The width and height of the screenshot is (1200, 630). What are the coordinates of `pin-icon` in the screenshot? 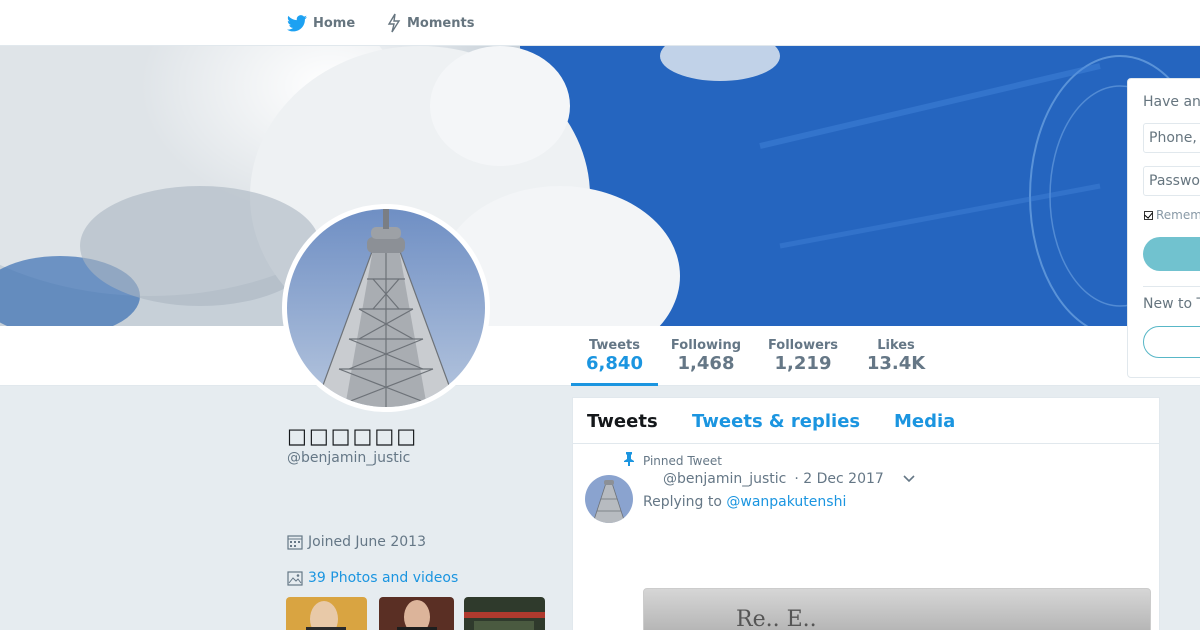 It's located at (630, 460).